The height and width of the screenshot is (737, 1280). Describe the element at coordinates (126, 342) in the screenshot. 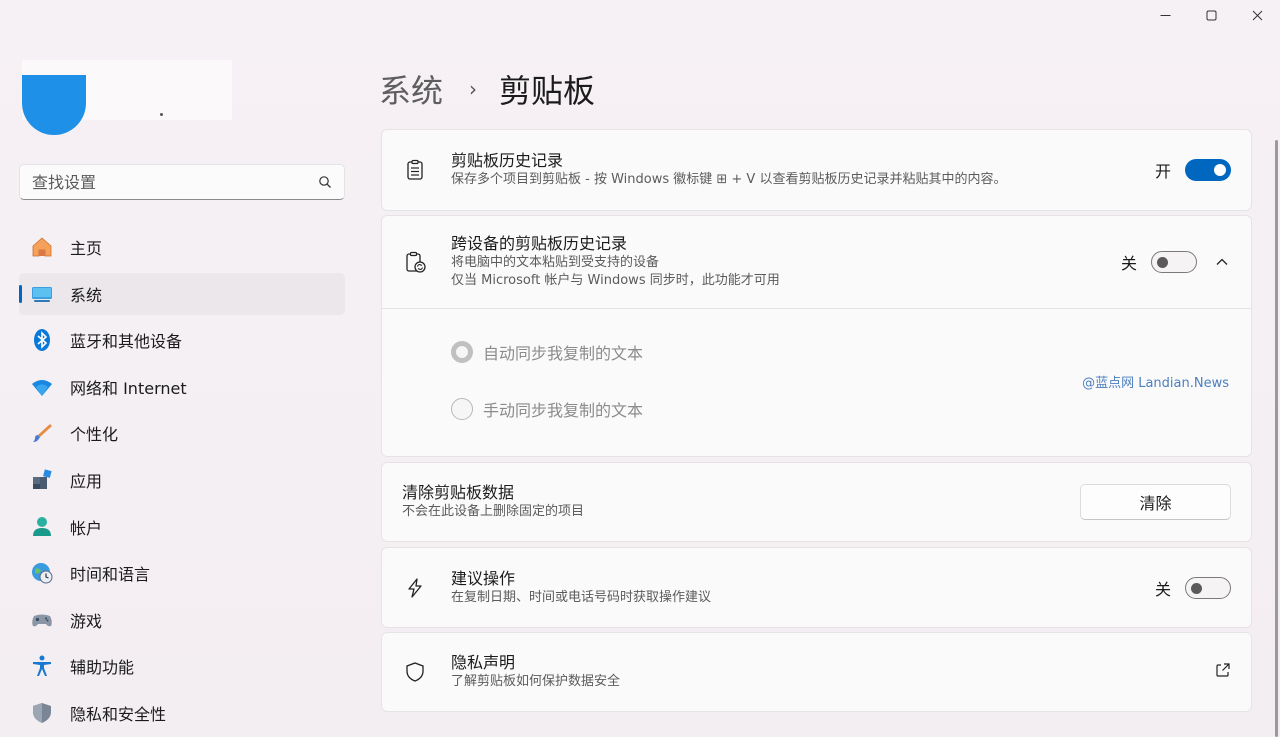

I see `sidebar-item-label: 蓝牙和其他设备` at that location.